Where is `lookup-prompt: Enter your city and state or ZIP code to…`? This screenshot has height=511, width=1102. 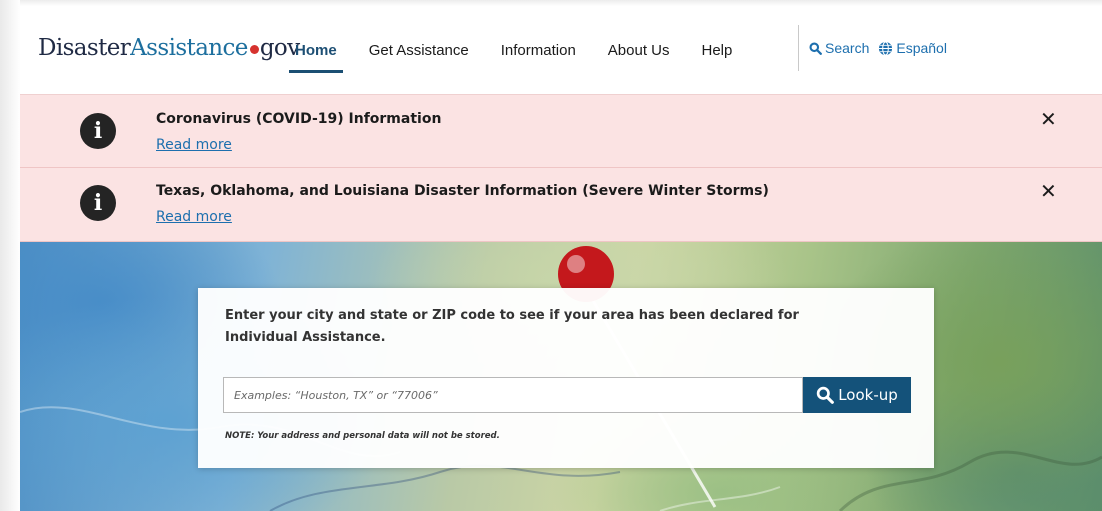
lookup-prompt: Enter your city and state or ZIP code to… is located at coordinates (512, 326).